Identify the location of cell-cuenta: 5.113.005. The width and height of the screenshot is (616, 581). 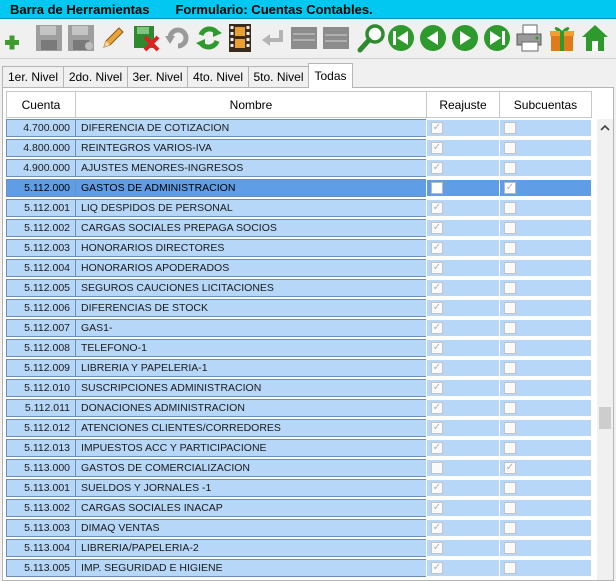
(41, 568).